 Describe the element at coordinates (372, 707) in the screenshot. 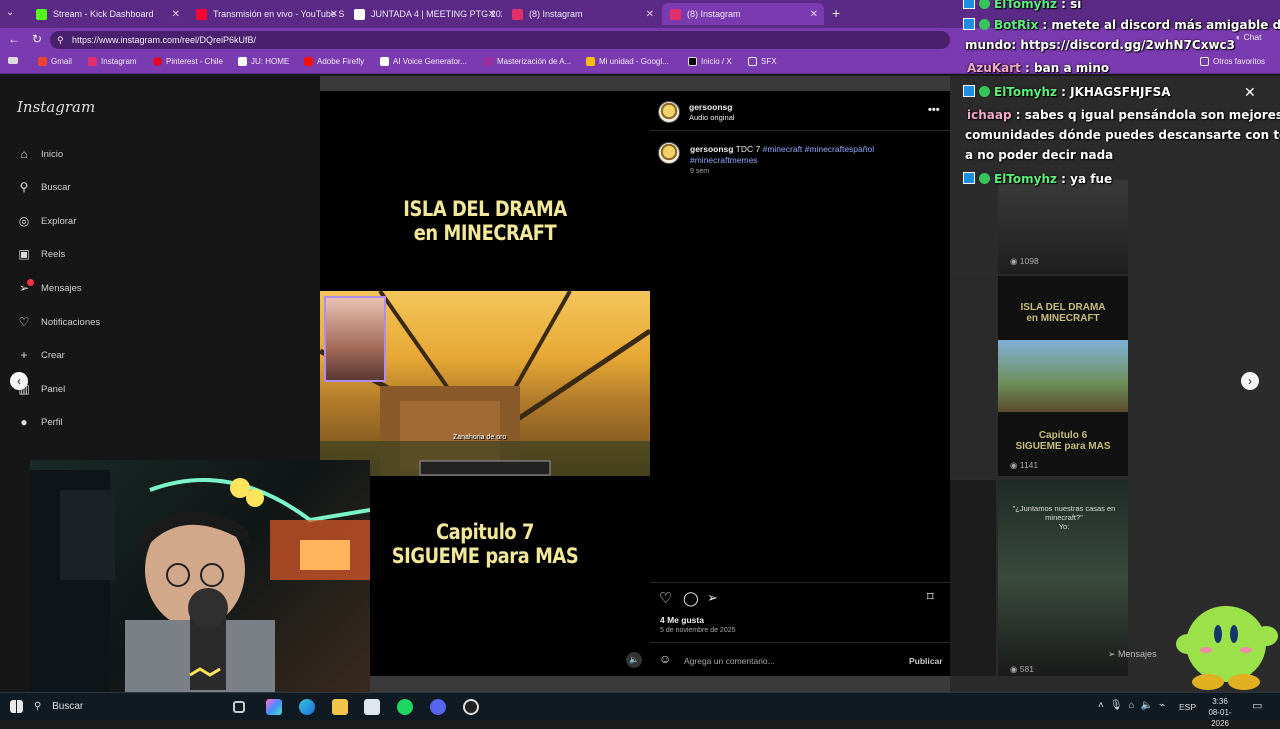

I see `store-icon` at that location.